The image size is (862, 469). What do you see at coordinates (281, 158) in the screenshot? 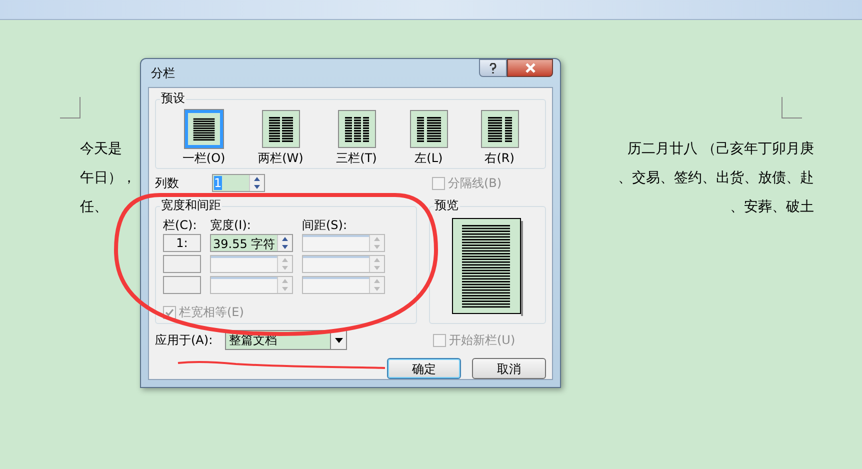
I see `preset-label: 两栏(W)` at bounding box center [281, 158].